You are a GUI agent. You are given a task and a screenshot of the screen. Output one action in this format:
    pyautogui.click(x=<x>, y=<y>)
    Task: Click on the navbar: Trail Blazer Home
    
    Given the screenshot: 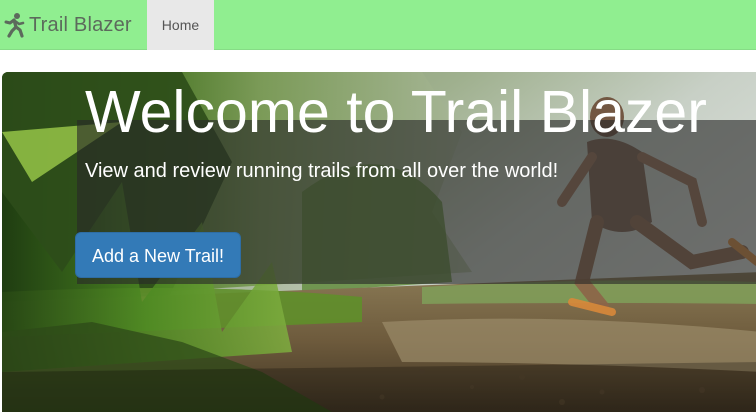 What is the action you would take?
    pyautogui.click(x=378, y=25)
    